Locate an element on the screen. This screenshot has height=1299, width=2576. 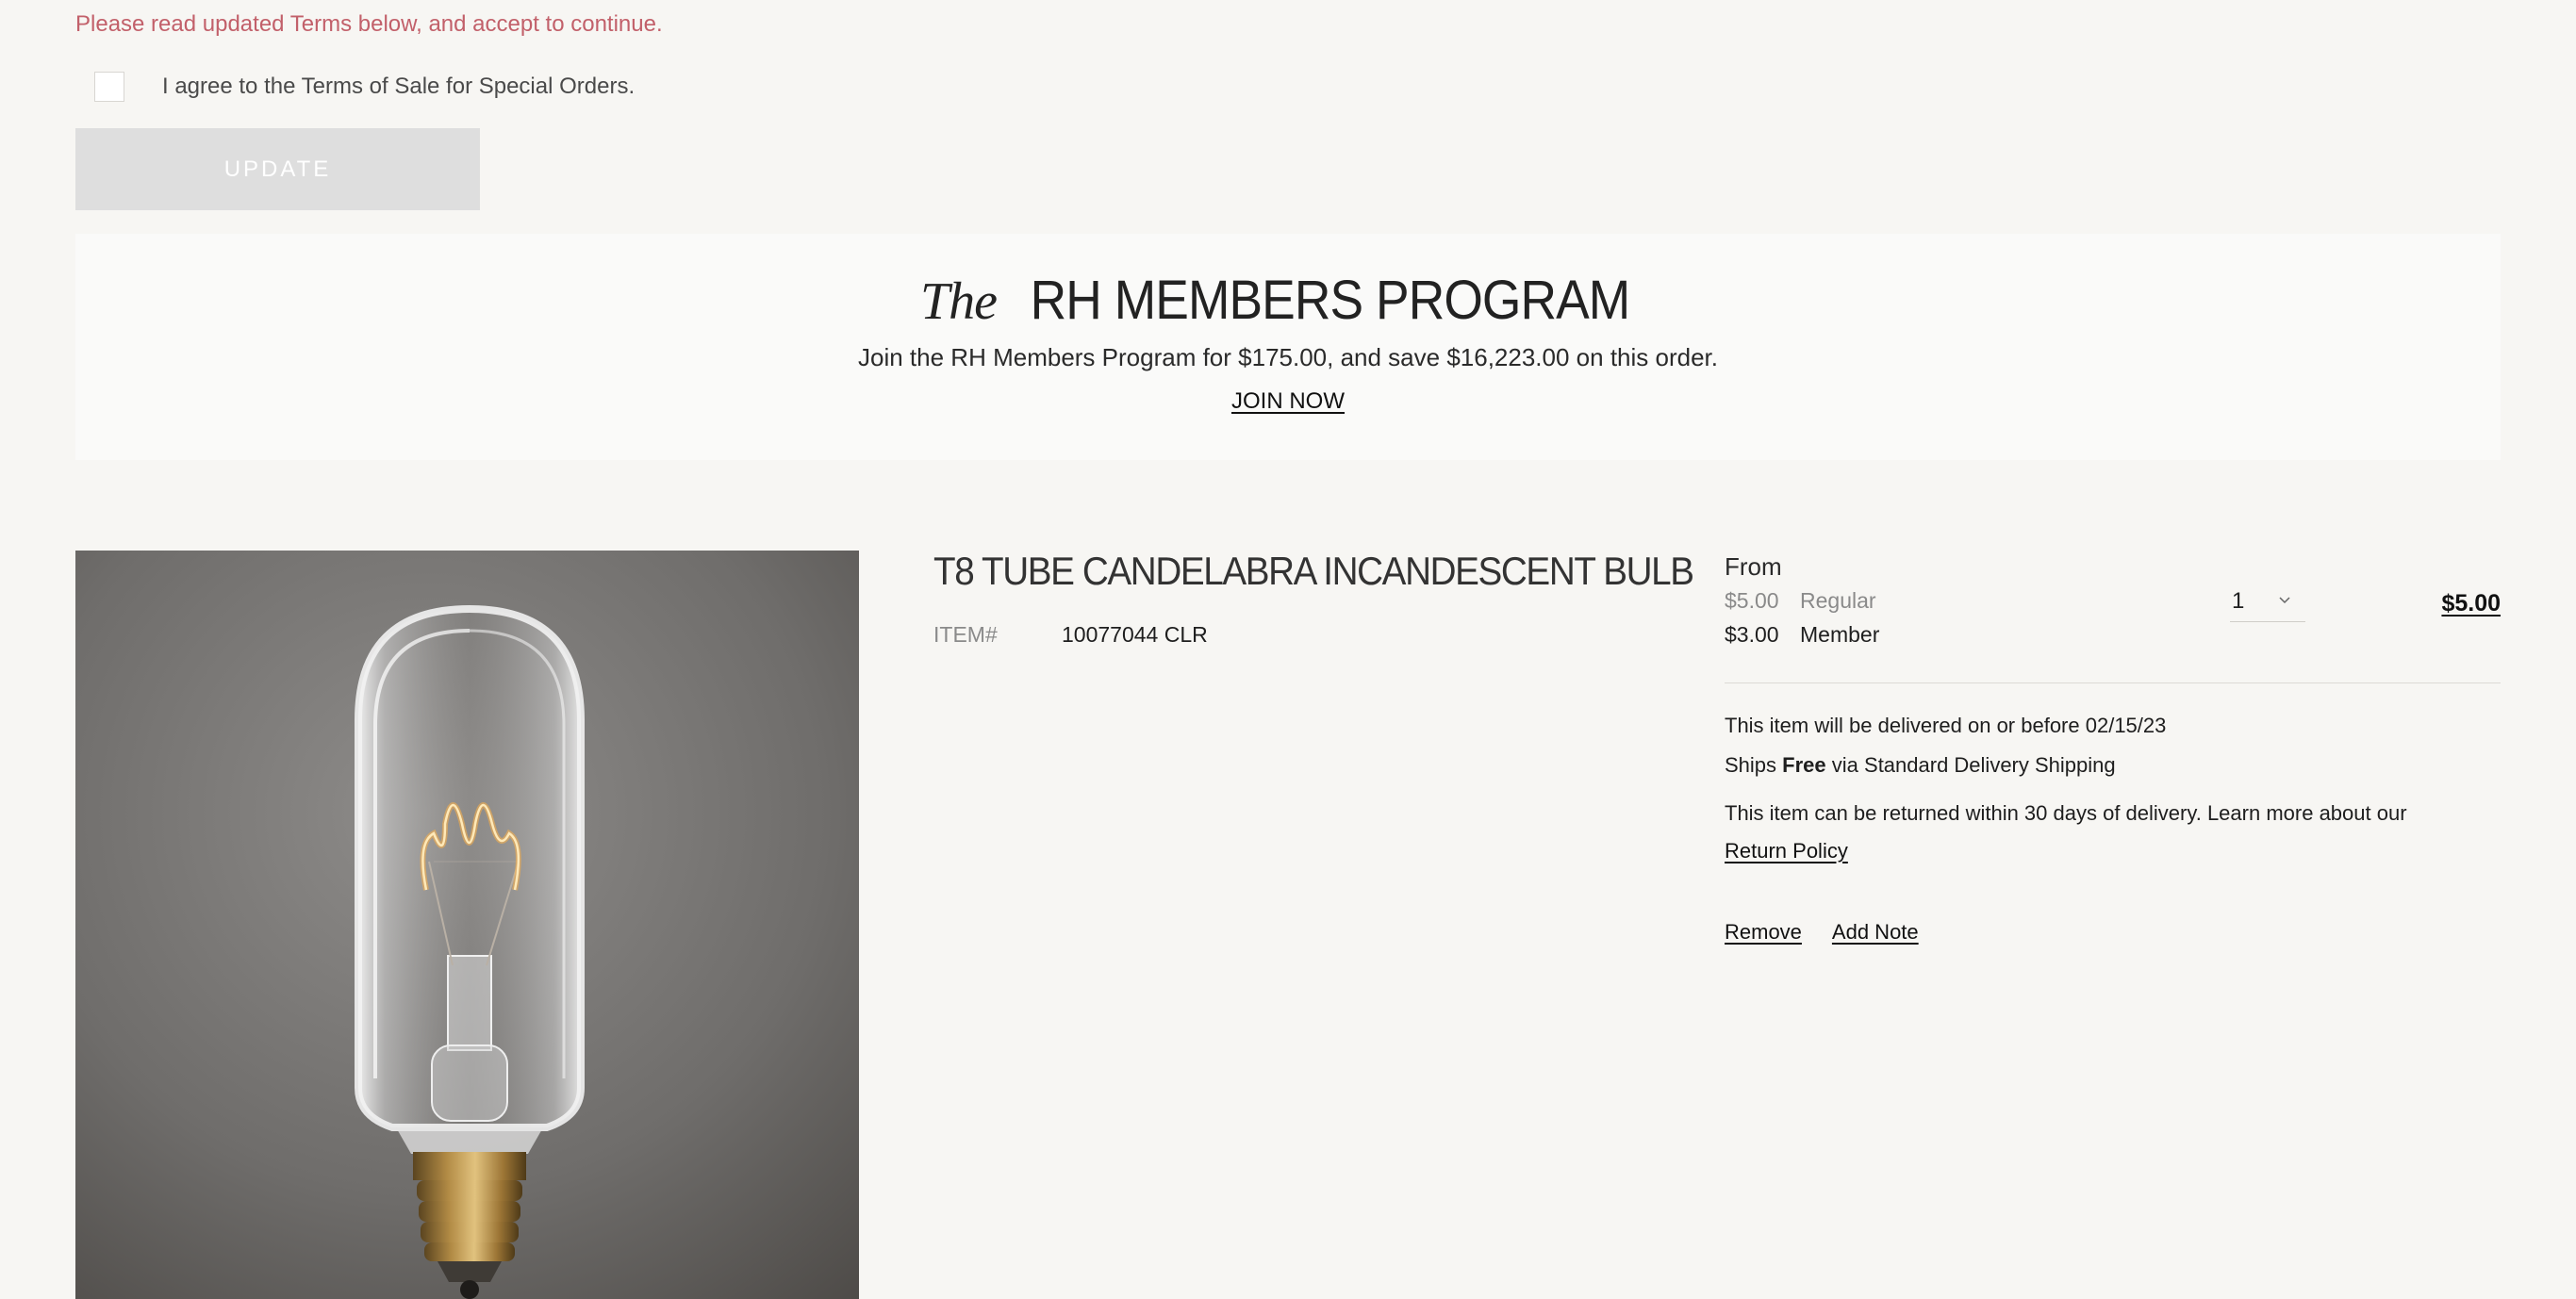
quantity-select: 1 is located at coordinates (2267, 603).